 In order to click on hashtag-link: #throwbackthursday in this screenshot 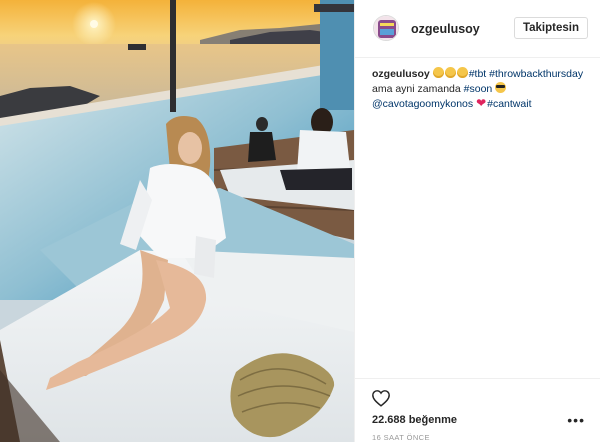, I will do `click(536, 74)`.